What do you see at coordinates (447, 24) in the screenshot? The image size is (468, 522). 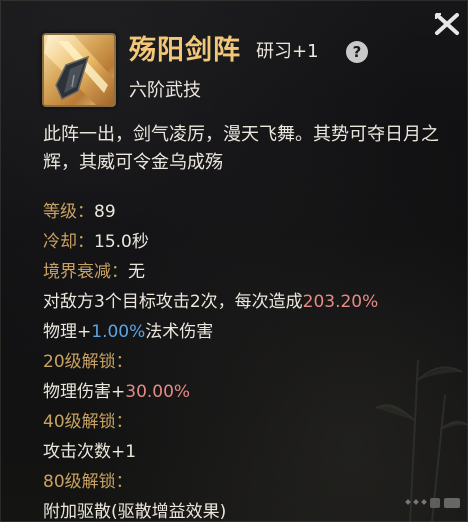 I see `close-icon` at bounding box center [447, 24].